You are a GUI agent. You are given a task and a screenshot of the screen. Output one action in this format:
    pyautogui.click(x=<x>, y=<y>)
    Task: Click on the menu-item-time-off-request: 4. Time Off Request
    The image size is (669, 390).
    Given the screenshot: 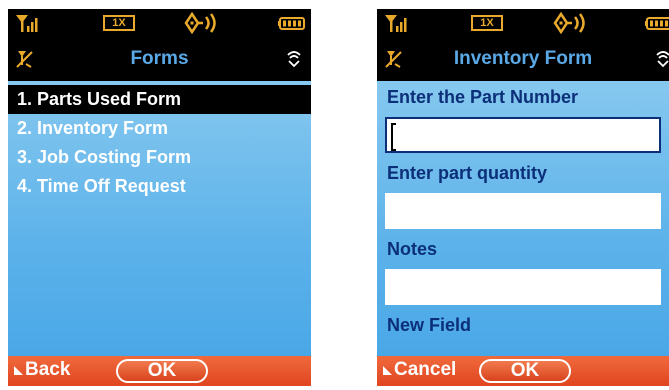 What is the action you would take?
    pyautogui.click(x=159, y=186)
    